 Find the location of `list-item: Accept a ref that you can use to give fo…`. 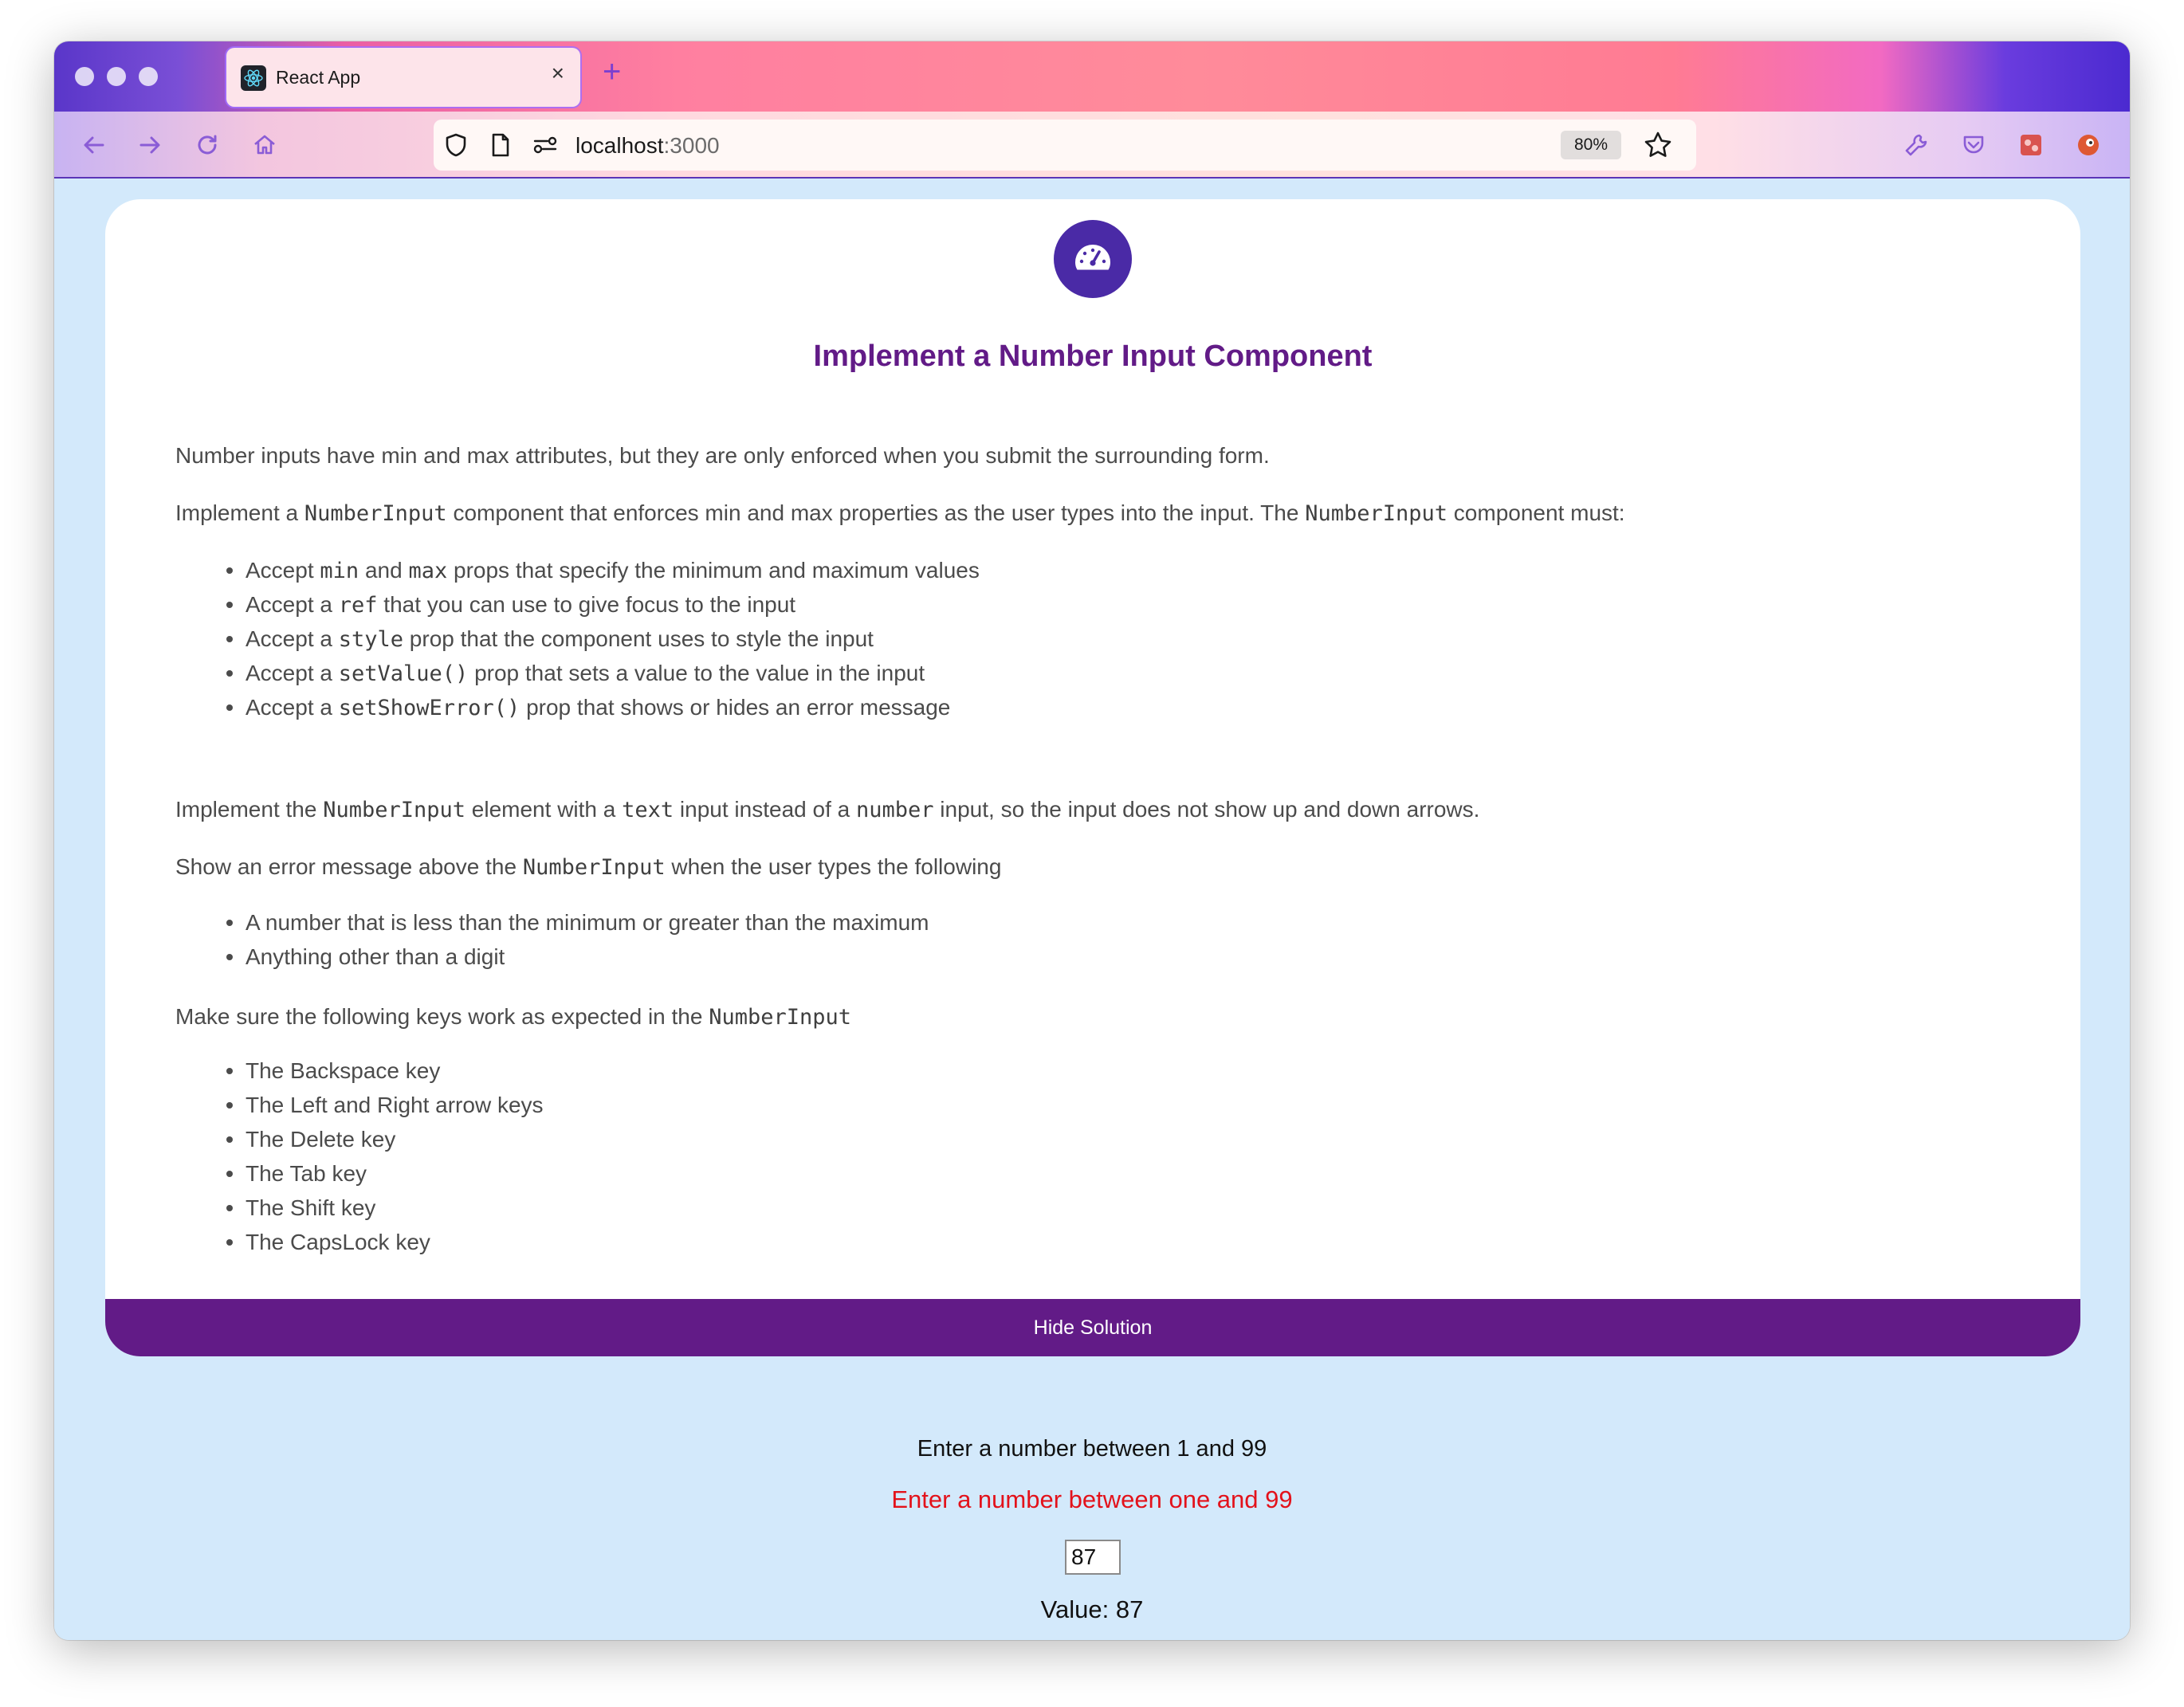

list-item: Accept a ref that you can use to give fo… is located at coordinates (603, 605).